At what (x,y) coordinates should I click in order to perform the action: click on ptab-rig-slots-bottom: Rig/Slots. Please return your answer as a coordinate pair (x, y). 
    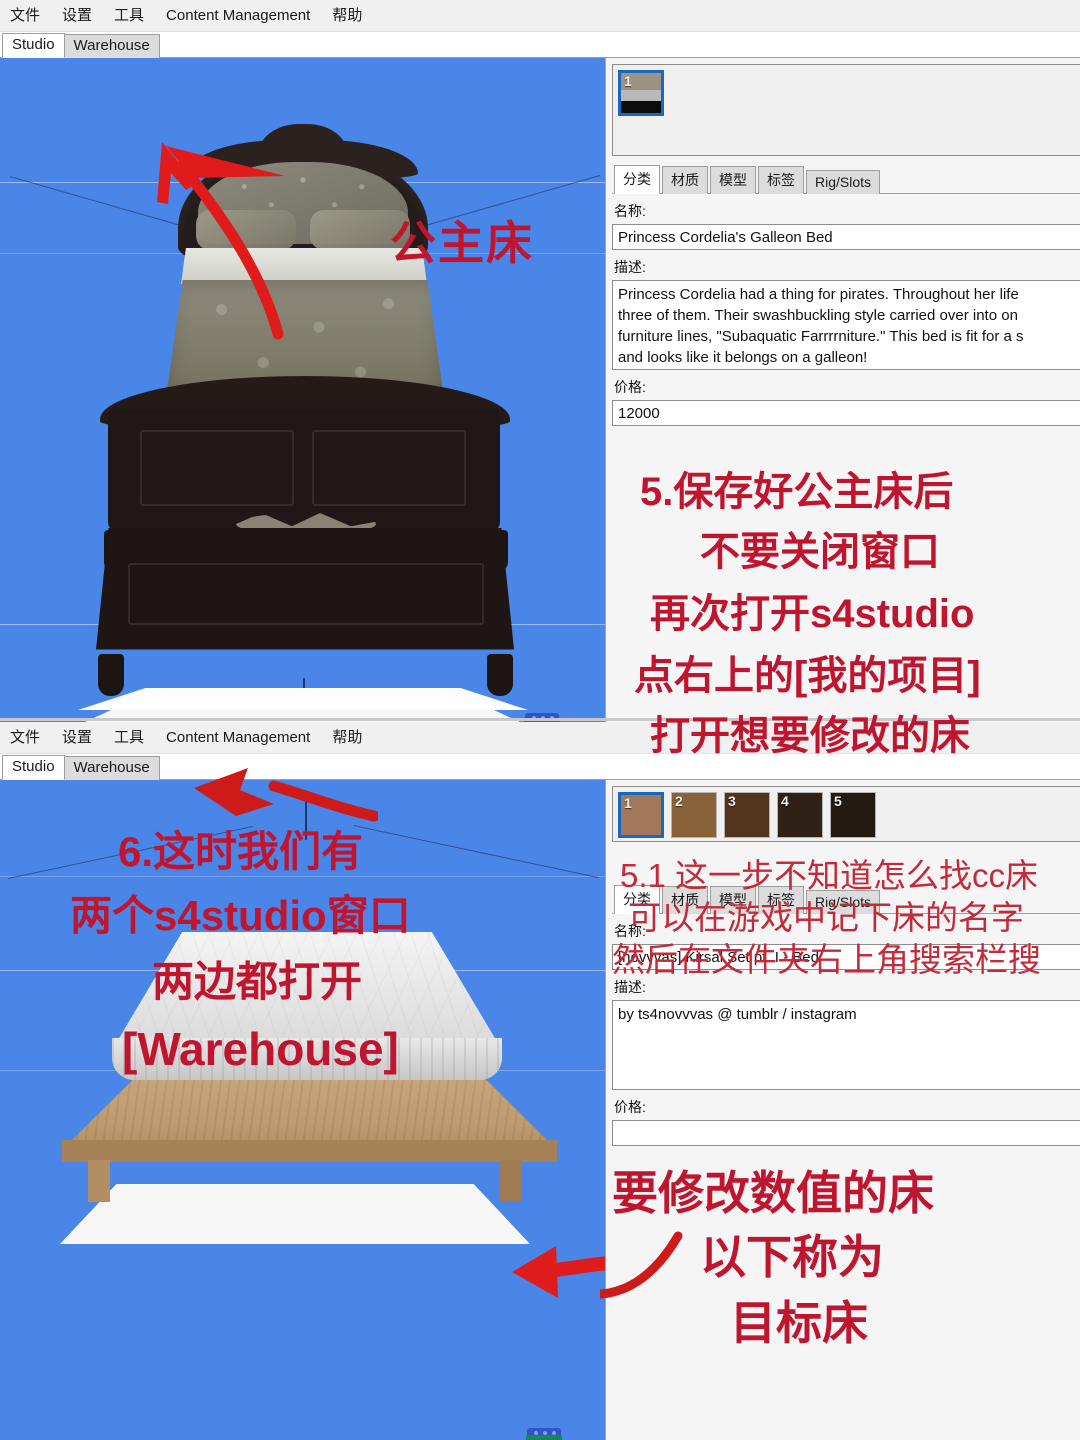
    Looking at the image, I should click on (843, 902).